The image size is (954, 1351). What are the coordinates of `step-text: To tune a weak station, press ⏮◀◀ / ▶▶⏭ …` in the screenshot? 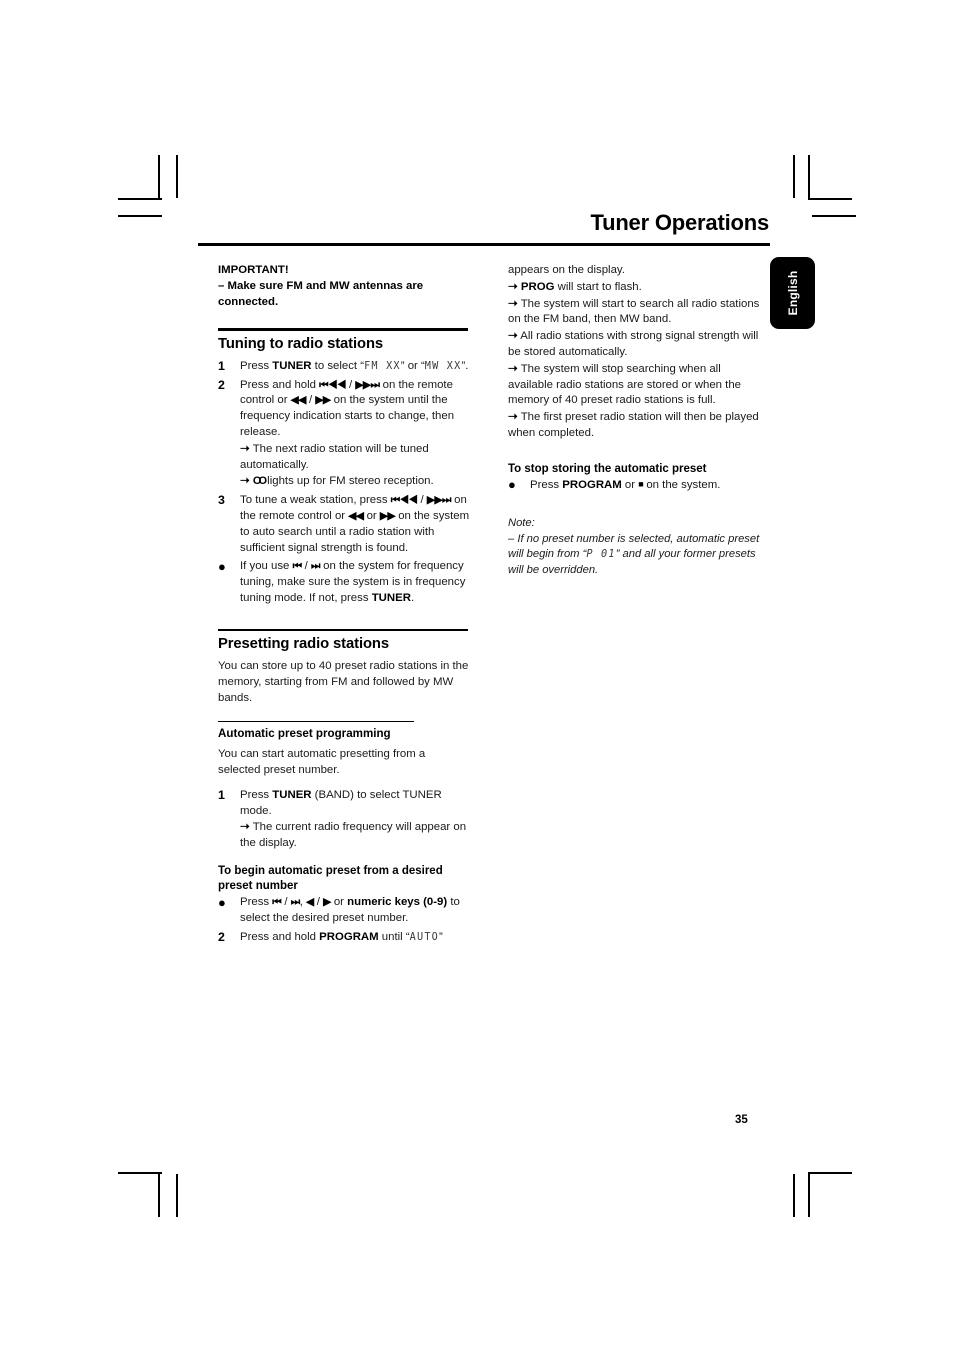 It's located at (355, 524).